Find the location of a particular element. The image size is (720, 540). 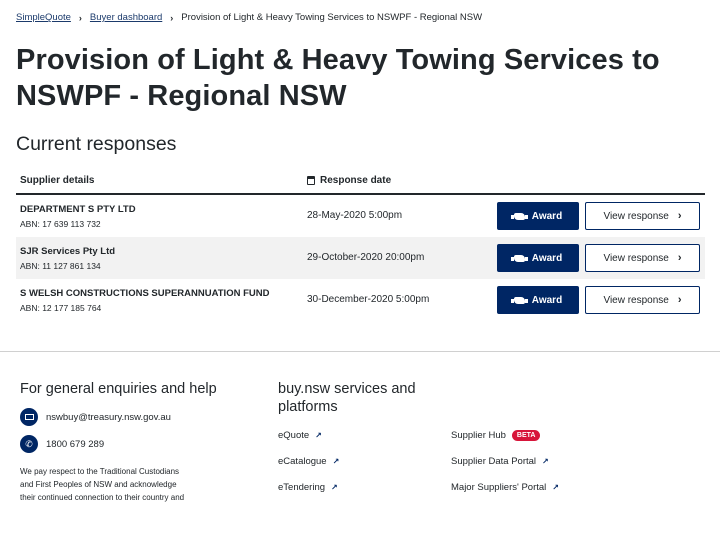

supplier-name: SJR Services Pty Ltd is located at coordinates (68, 251).